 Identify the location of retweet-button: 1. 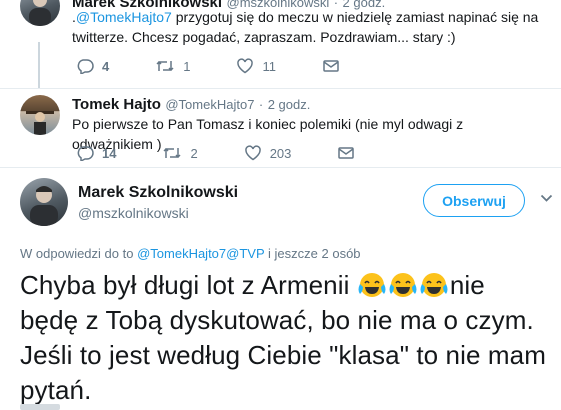
(172, 66).